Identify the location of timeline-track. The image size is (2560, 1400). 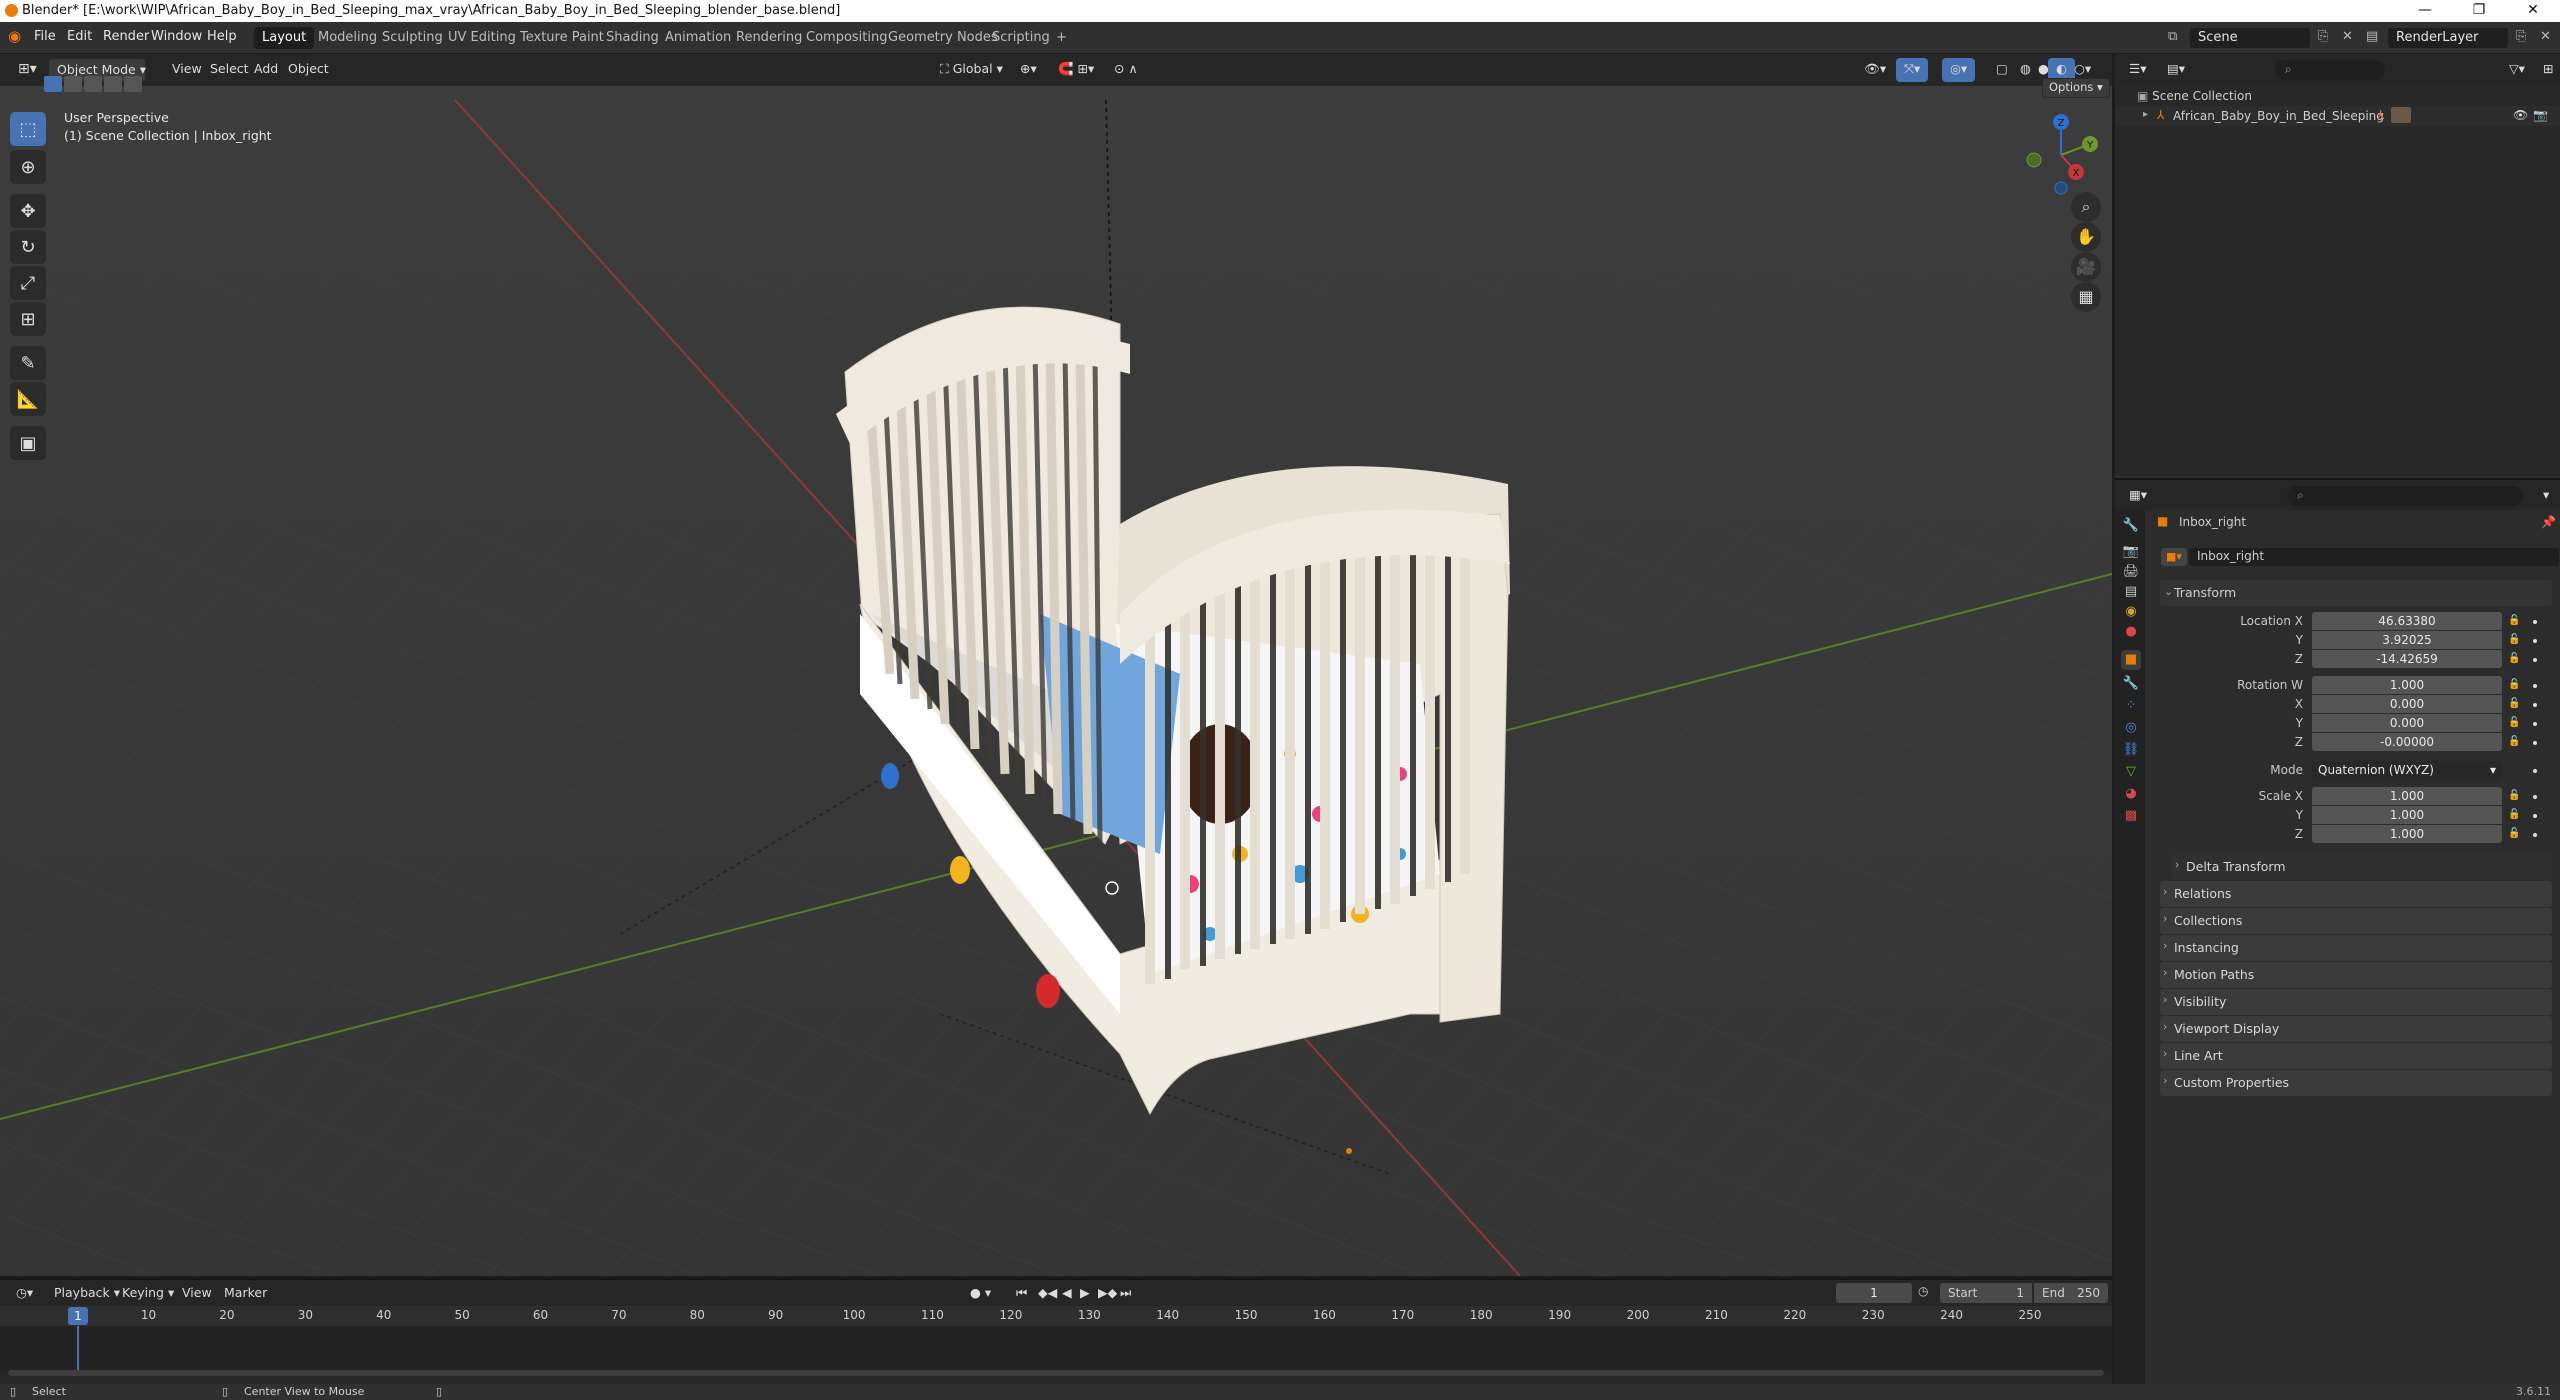
(1056, 1351).